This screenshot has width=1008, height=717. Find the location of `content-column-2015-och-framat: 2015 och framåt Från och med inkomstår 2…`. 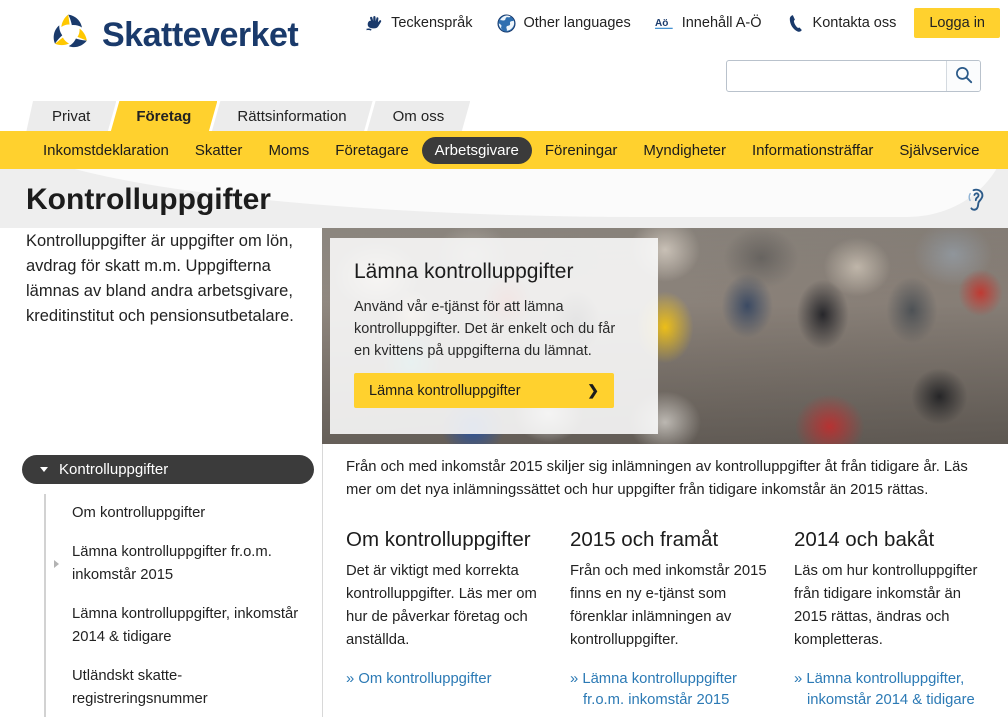

content-column-2015-och-framat: 2015 och framåt Från och med inkomstår 2… is located at coordinates (671, 619).